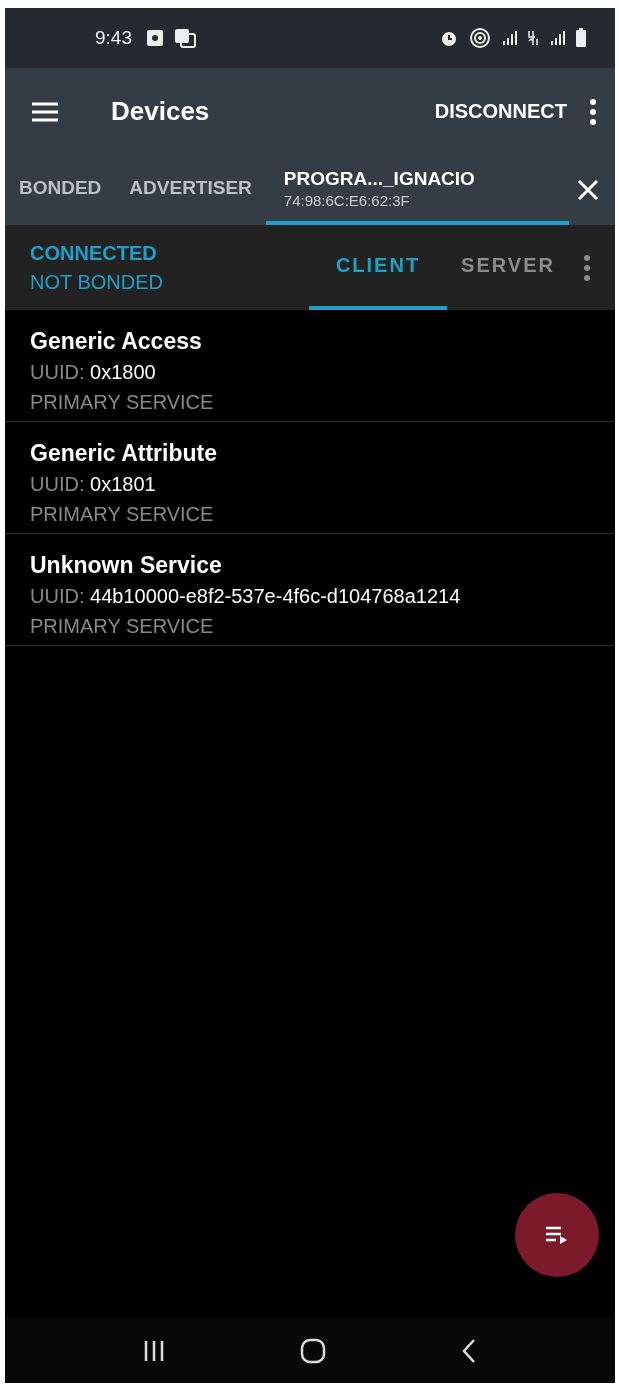  Describe the element at coordinates (557, 1235) in the screenshot. I see `playlist-play-icon` at that location.